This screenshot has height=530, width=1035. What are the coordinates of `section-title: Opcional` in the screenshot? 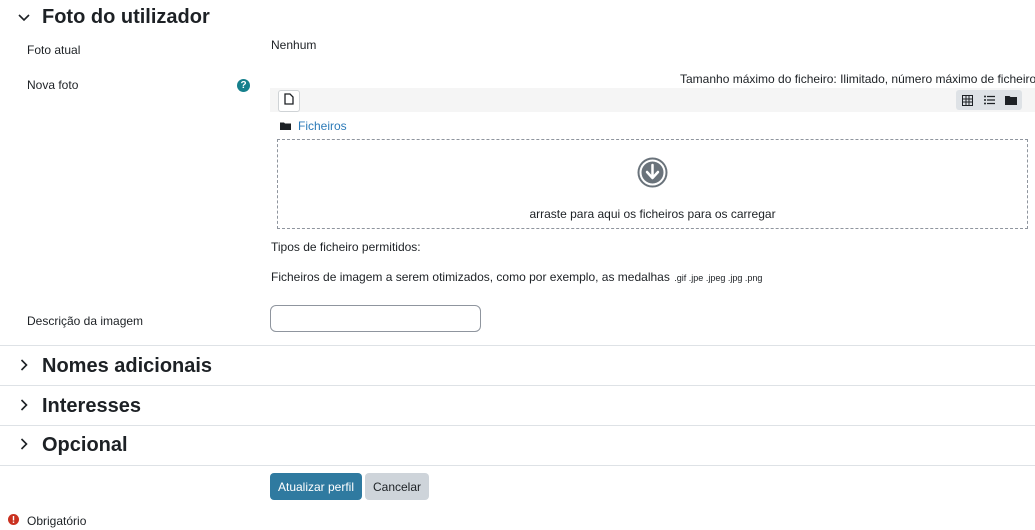 It's located at (85, 445).